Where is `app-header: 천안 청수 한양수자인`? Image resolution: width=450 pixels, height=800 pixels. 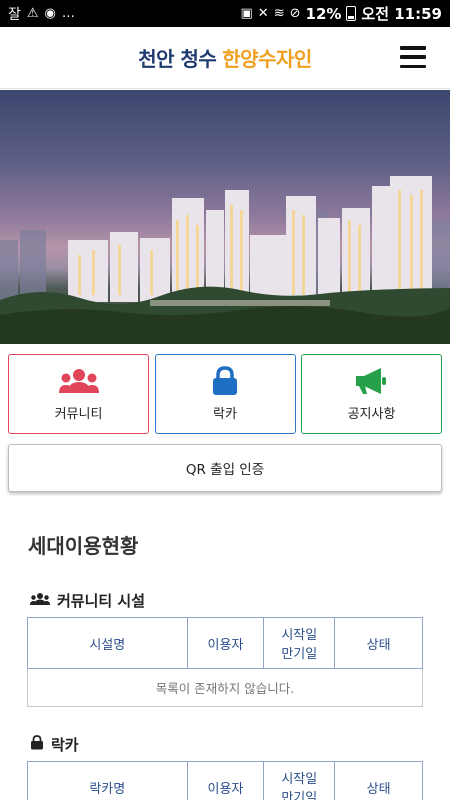 app-header: 천안 청수 한양수자인 is located at coordinates (225, 58).